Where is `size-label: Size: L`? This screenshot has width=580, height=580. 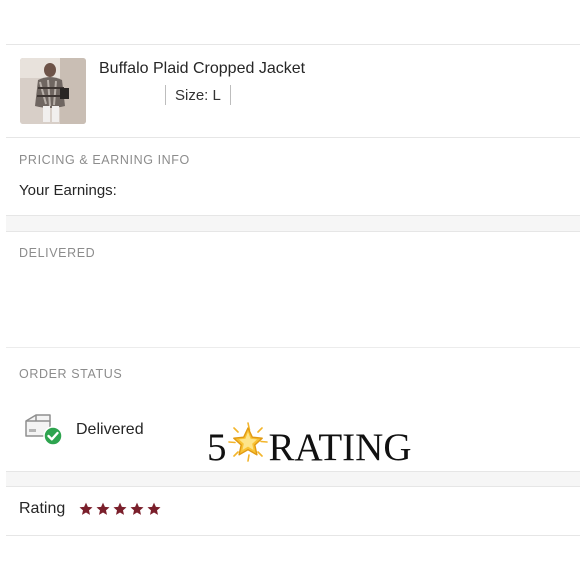
size-label: Size: L is located at coordinates (198, 95).